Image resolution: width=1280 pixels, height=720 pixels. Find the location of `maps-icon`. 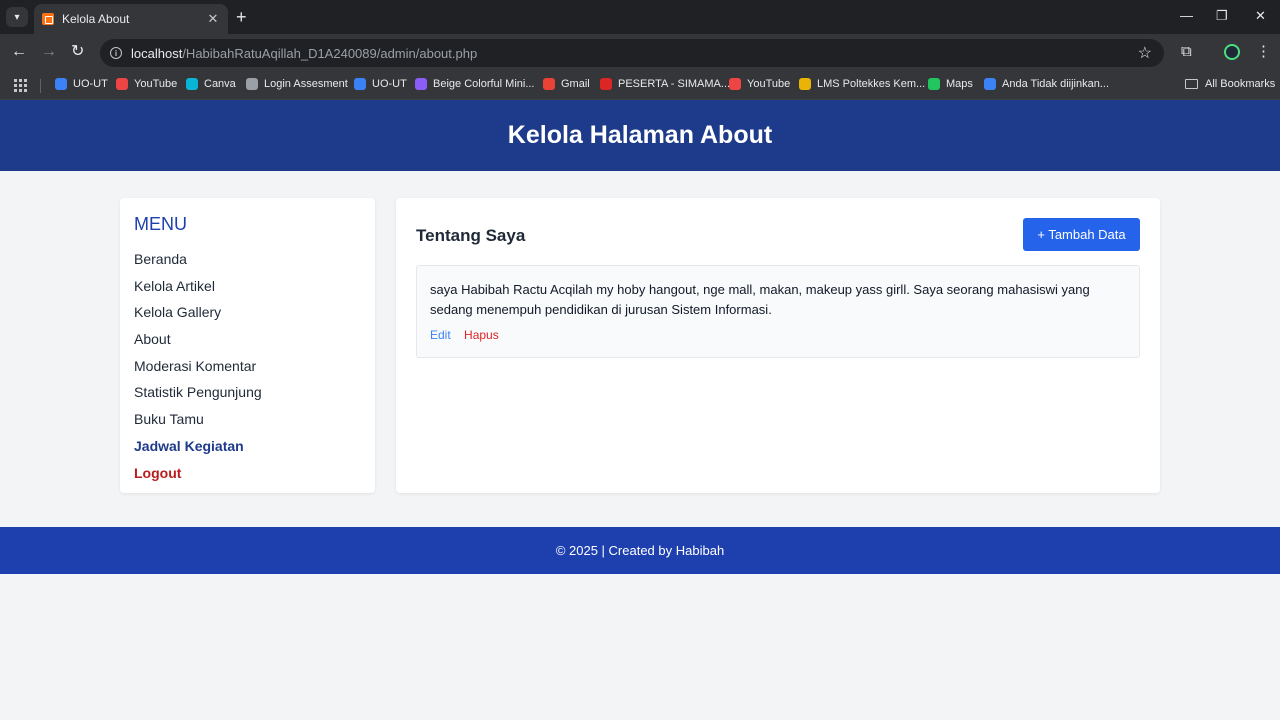

maps-icon is located at coordinates (934, 84).